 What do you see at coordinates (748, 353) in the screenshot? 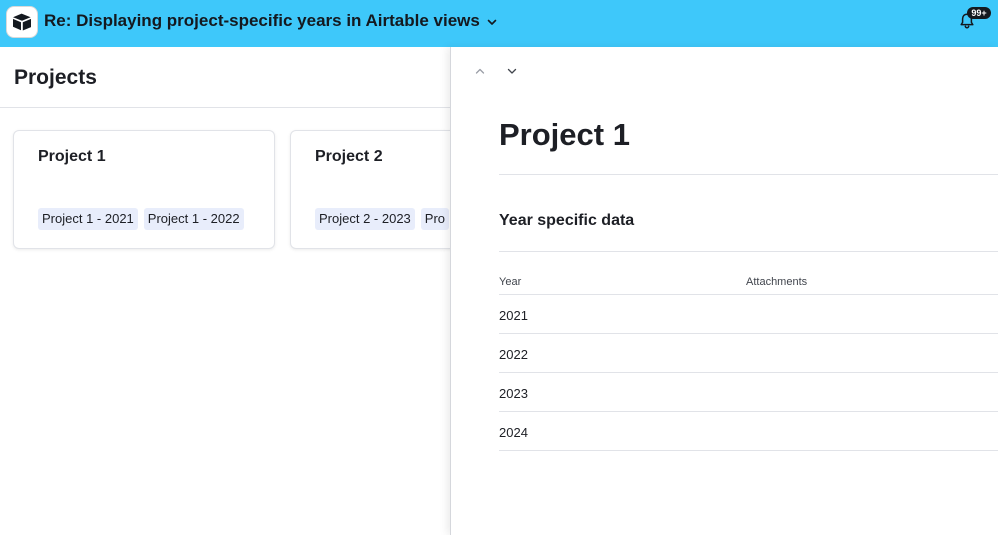
I see `table-row: 2022` at bounding box center [748, 353].